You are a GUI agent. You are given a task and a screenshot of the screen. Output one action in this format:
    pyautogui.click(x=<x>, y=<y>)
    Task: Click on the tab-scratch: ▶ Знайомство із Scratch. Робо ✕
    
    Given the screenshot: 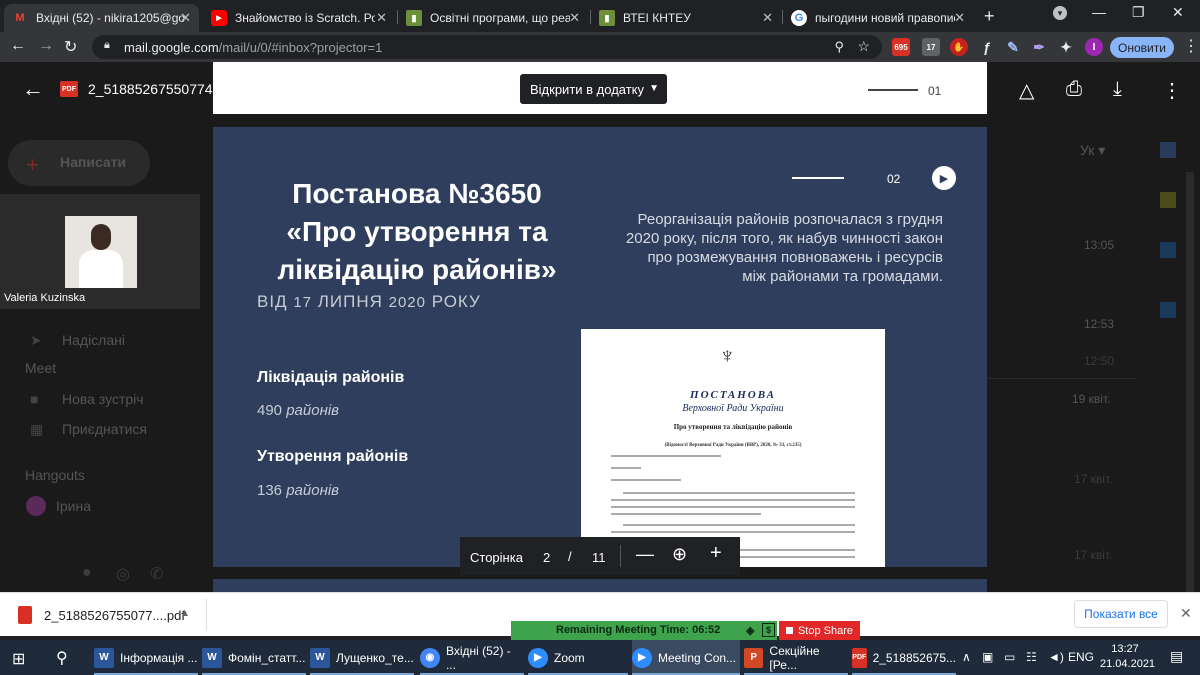 What is the action you would take?
    pyautogui.click(x=299, y=18)
    